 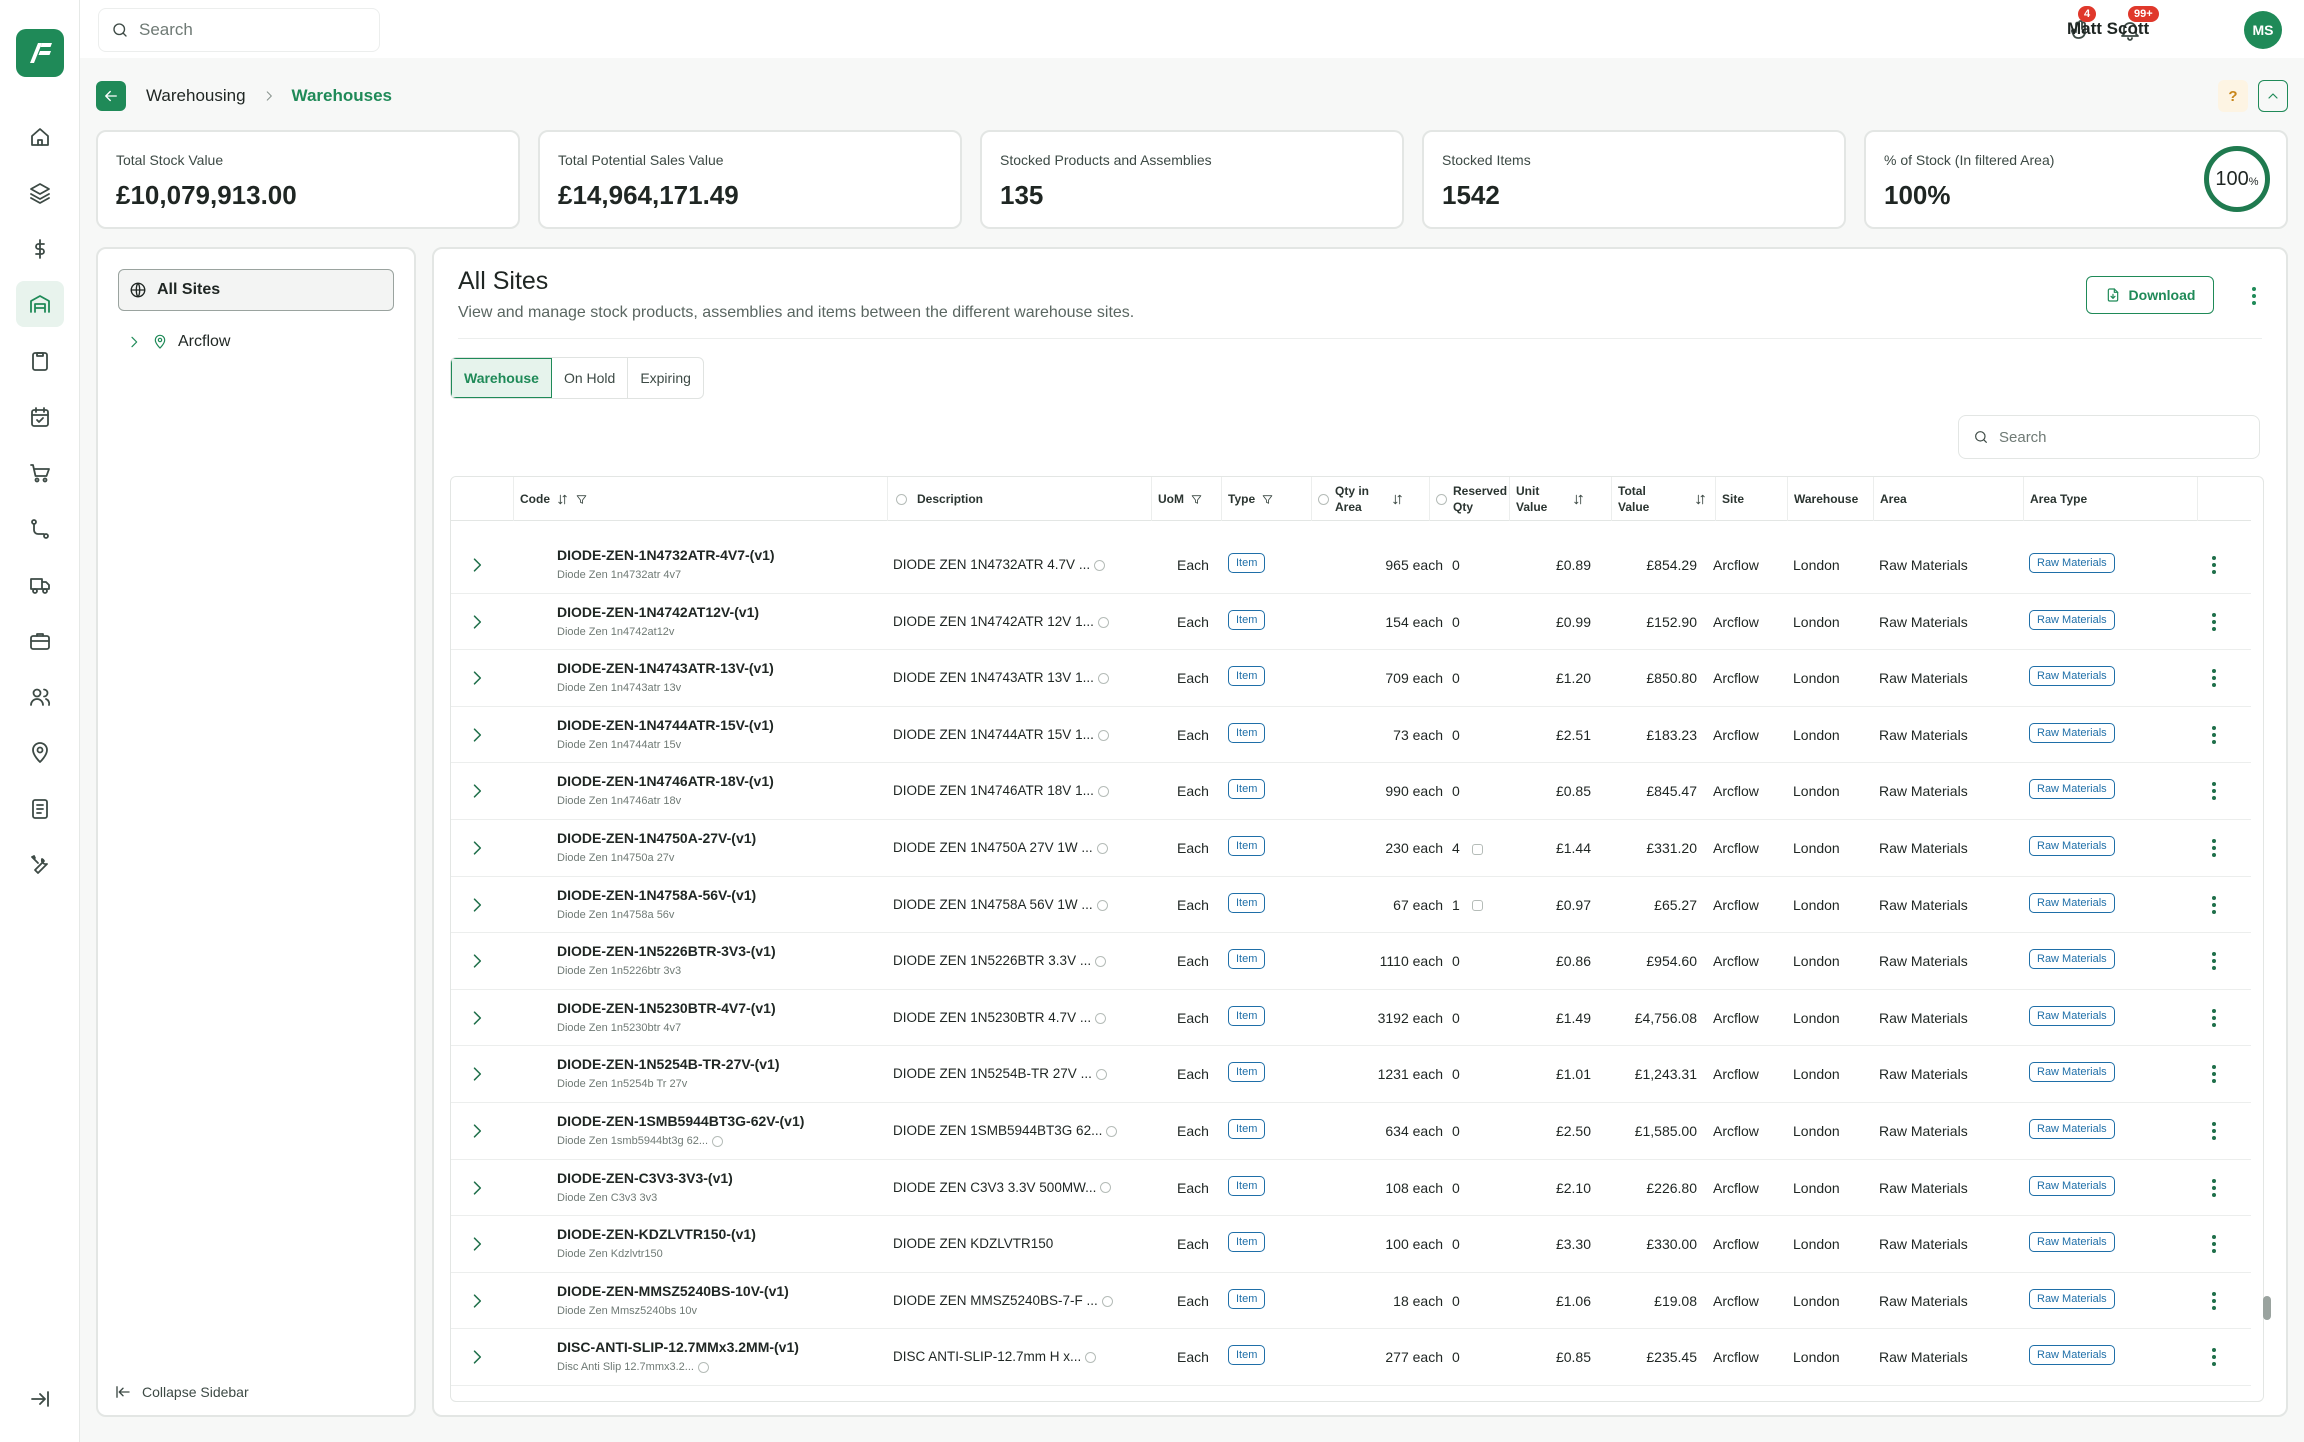 What do you see at coordinates (1822, 499) in the screenshot?
I see `column-warehouse: Warehouse` at bounding box center [1822, 499].